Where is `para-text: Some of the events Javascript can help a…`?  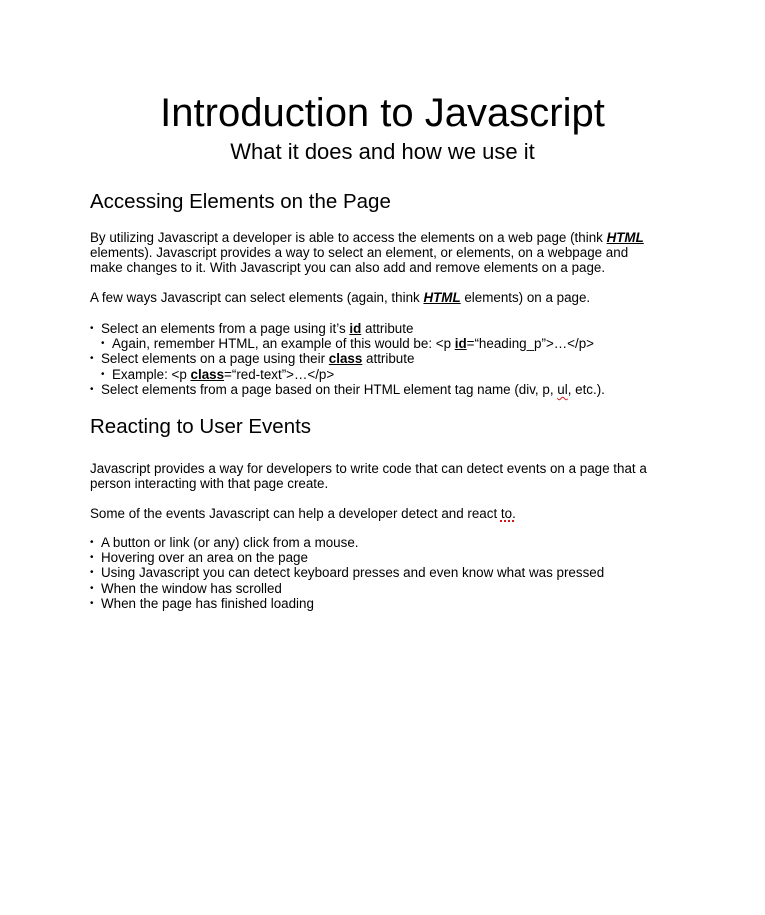 para-text: Some of the events Javascript can help a… is located at coordinates (295, 513).